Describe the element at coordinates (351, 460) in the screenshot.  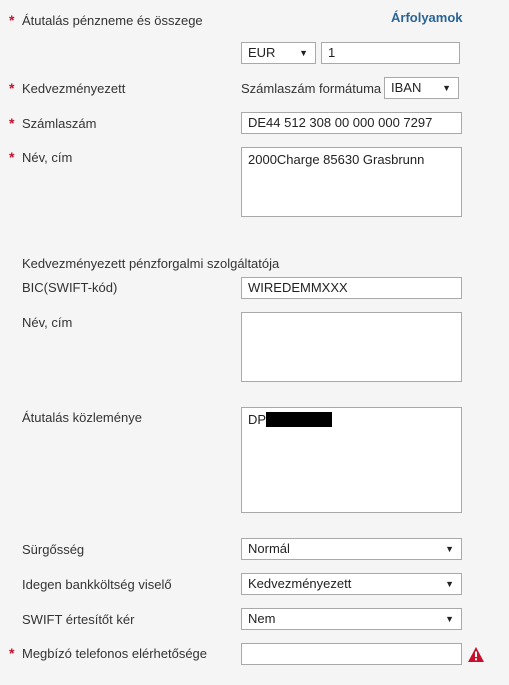
I see `memo-textarea: DP` at that location.